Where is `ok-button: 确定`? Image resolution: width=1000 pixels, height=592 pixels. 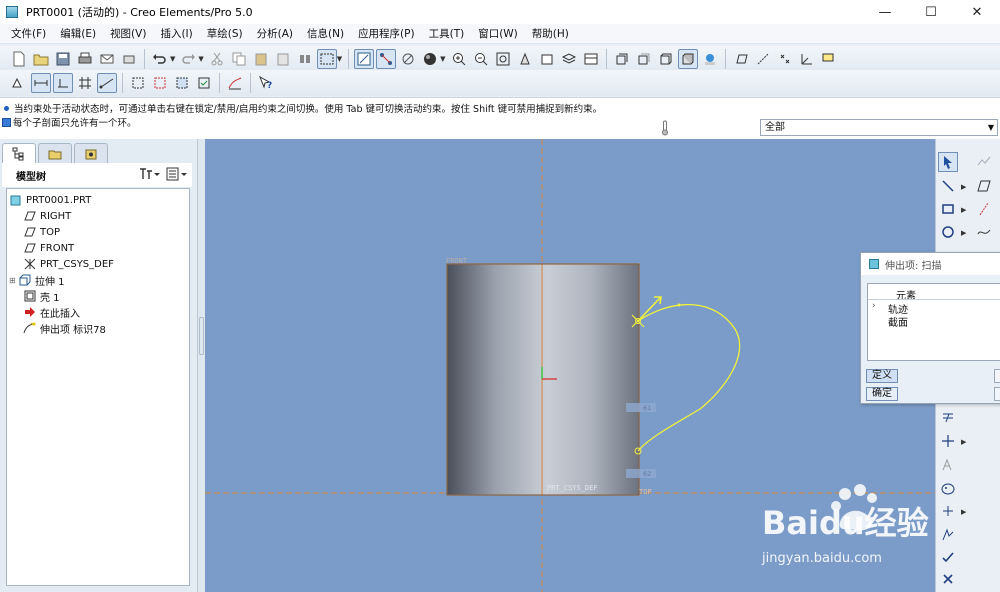
ok-button: 确定 is located at coordinates (882, 394).